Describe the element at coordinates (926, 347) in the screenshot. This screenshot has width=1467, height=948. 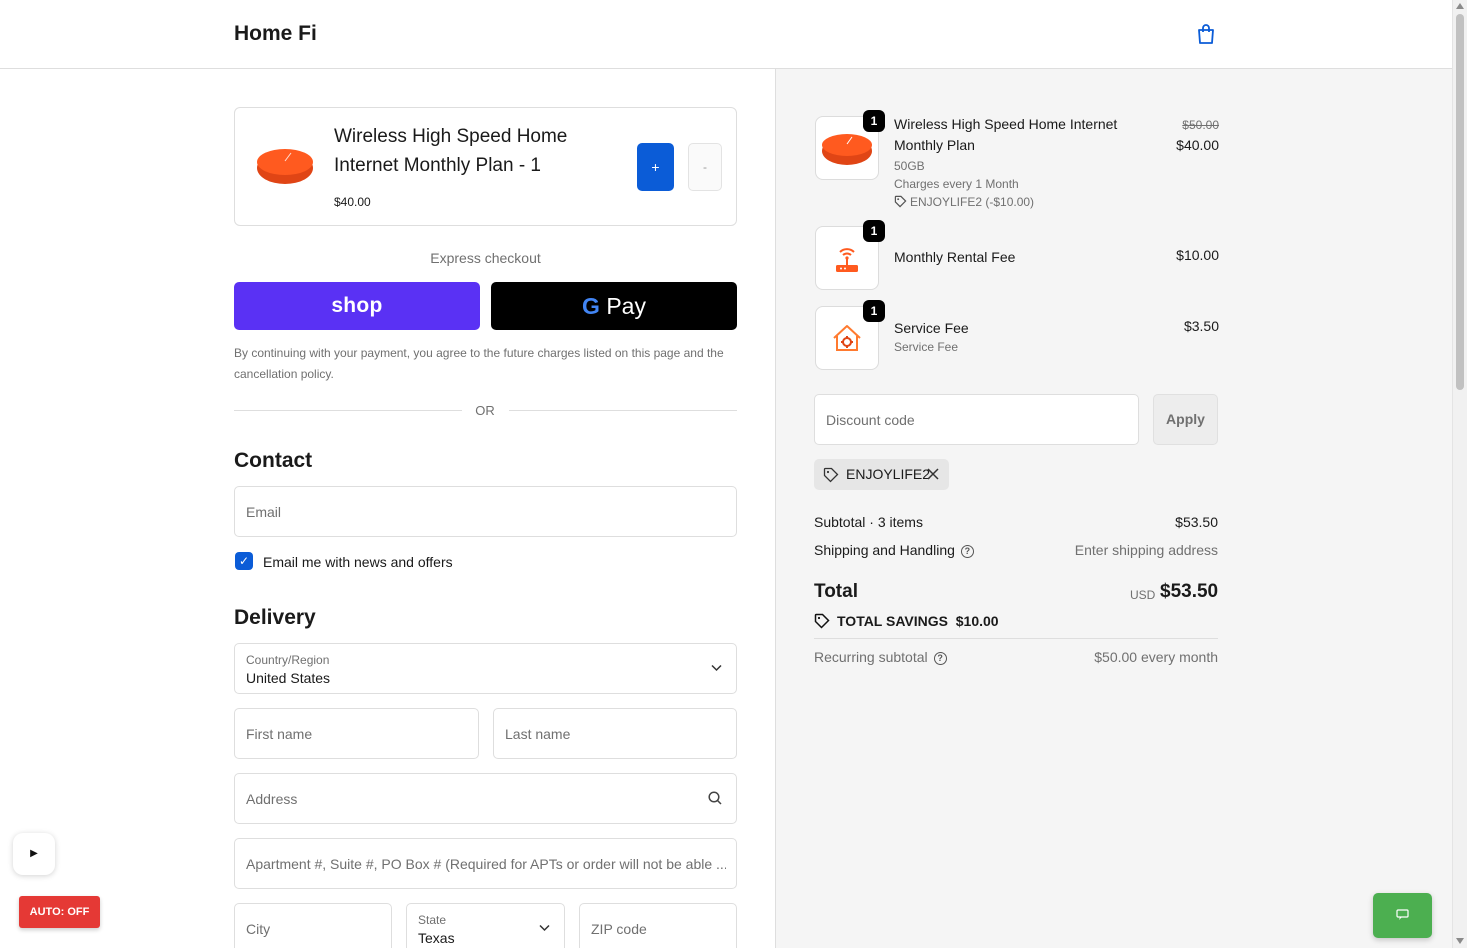
I see `line-item-subtitle: Service Fee` at that location.